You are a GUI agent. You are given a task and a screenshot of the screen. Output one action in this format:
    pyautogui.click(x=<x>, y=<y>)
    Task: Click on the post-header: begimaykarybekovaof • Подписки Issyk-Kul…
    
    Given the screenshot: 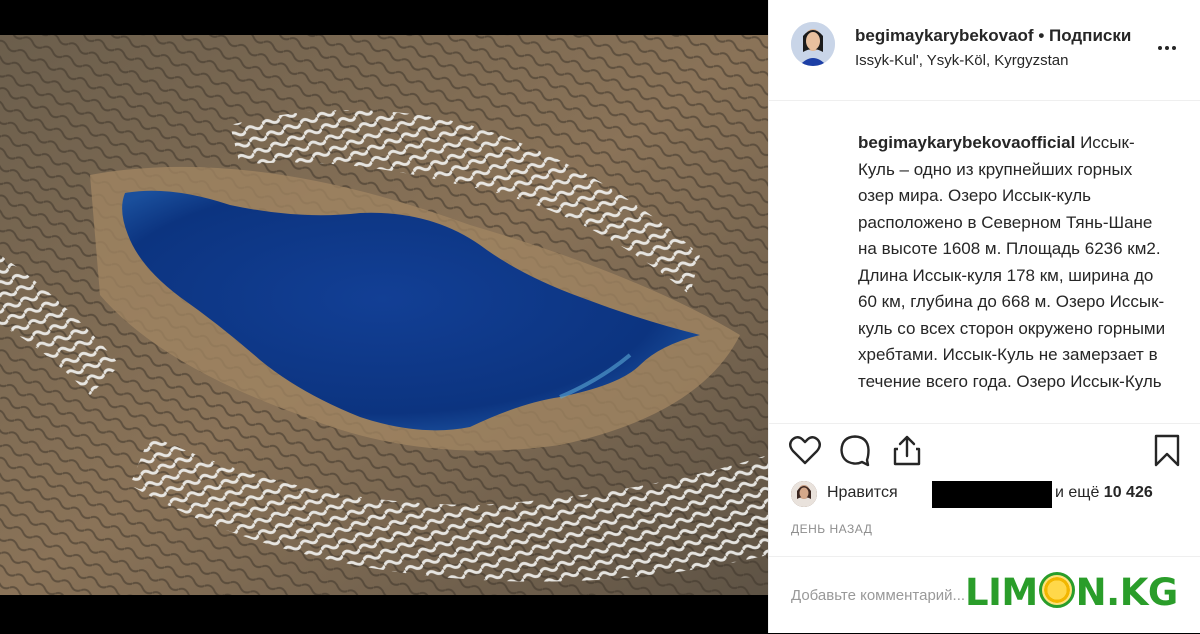 What is the action you would take?
    pyautogui.click(x=984, y=50)
    